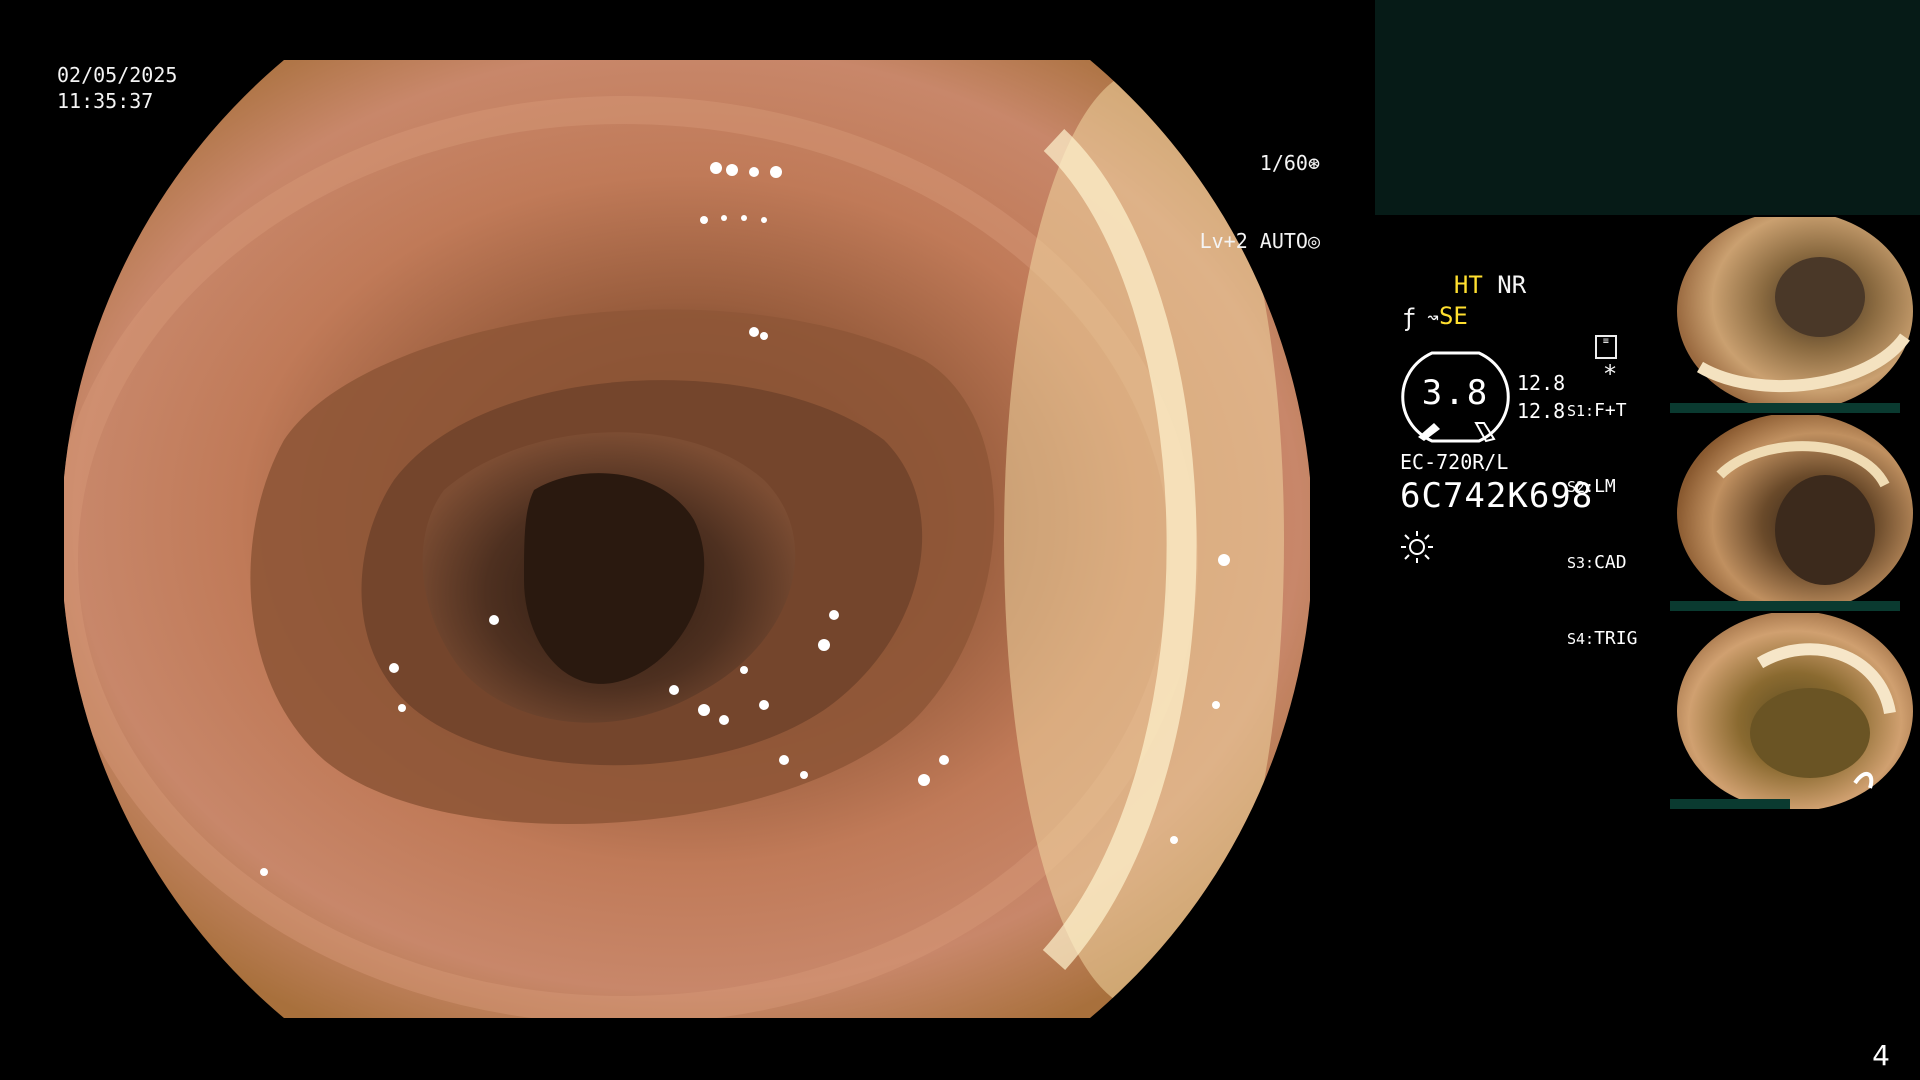 The height and width of the screenshot is (1080, 1920). Describe the element at coordinates (1253, 241) in the screenshot. I see `level-mode-text: Lv+2 AUTO` at that location.